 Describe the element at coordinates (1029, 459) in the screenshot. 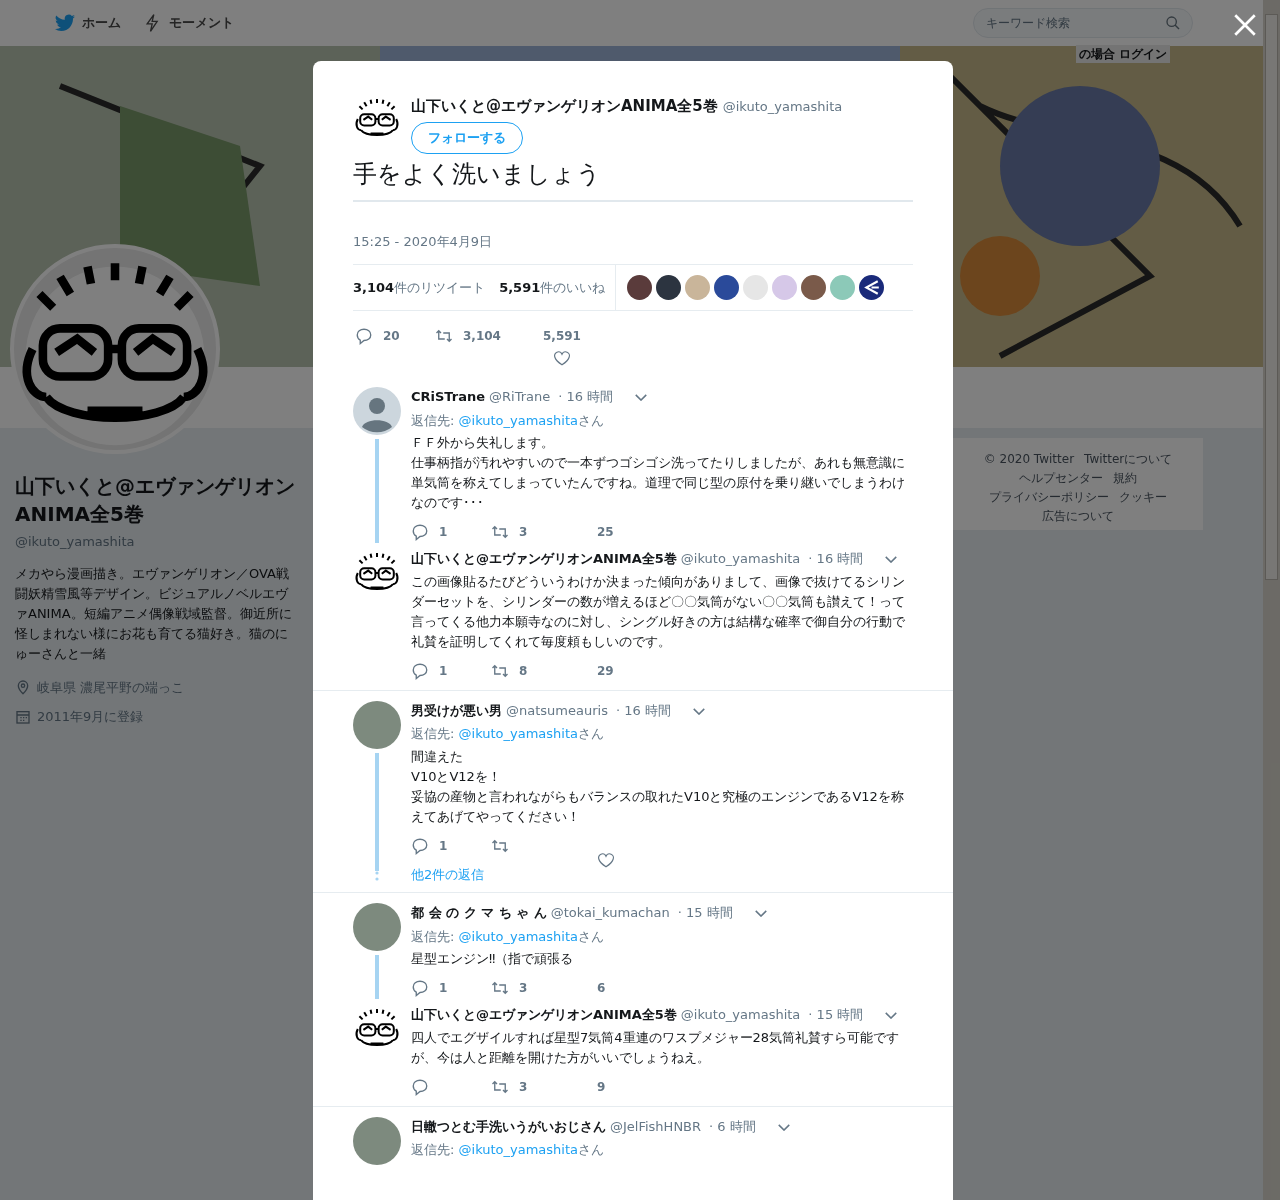

I see `footer-link: © 2020 Twitter` at that location.